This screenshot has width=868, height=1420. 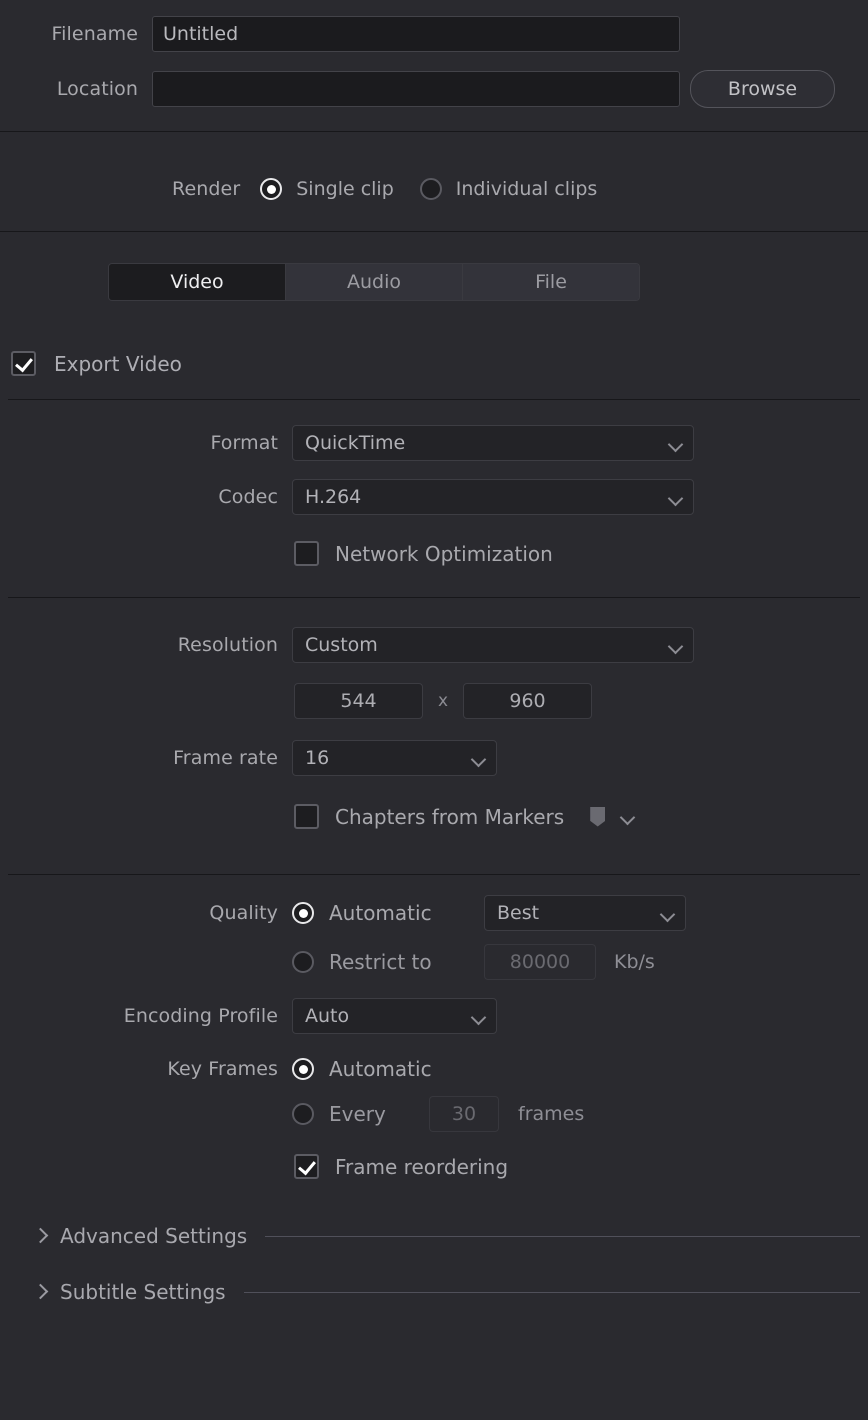 I want to click on filename-input: Untitled, so click(x=416, y=34).